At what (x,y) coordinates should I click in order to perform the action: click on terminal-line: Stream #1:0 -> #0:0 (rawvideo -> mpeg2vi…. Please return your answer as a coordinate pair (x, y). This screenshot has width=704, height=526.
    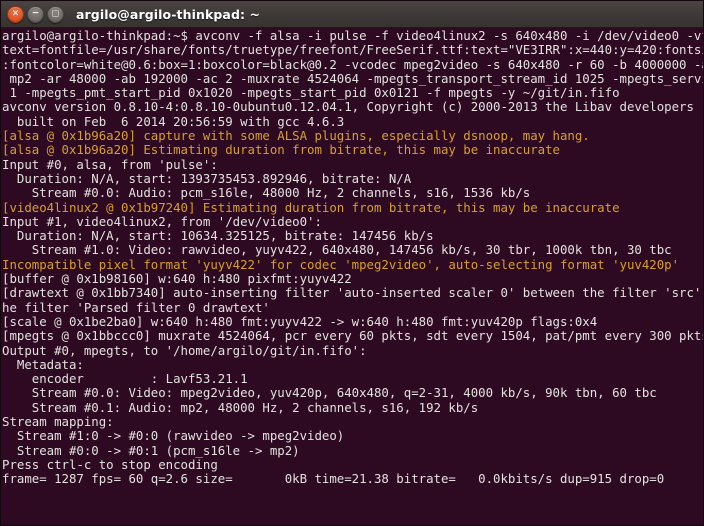
    Looking at the image, I should click on (173, 436).